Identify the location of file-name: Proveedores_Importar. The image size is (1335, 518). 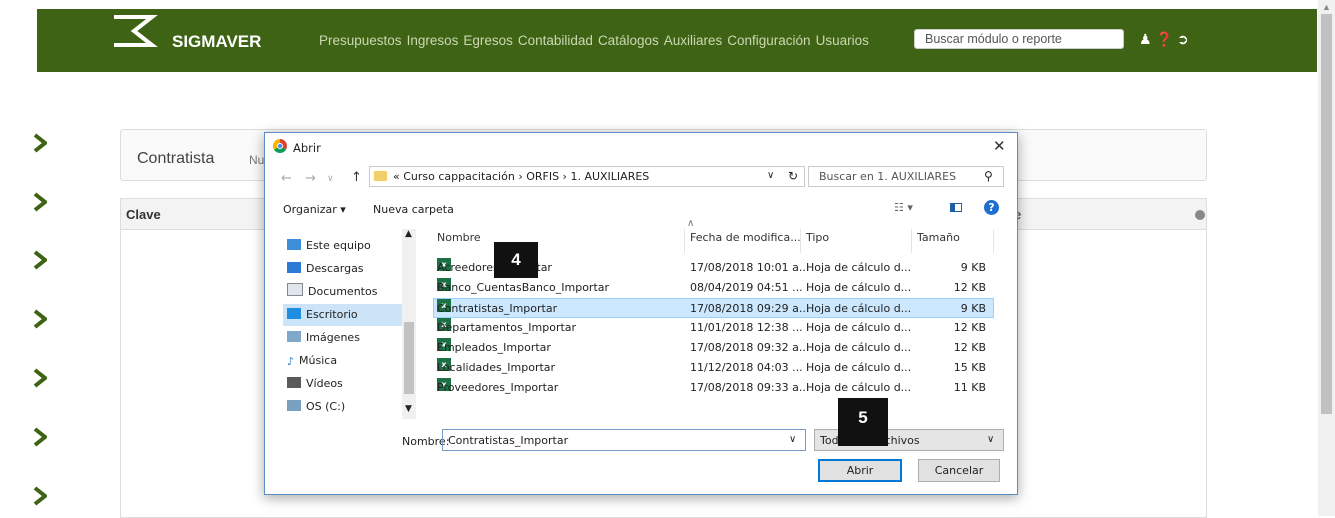
(498, 387).